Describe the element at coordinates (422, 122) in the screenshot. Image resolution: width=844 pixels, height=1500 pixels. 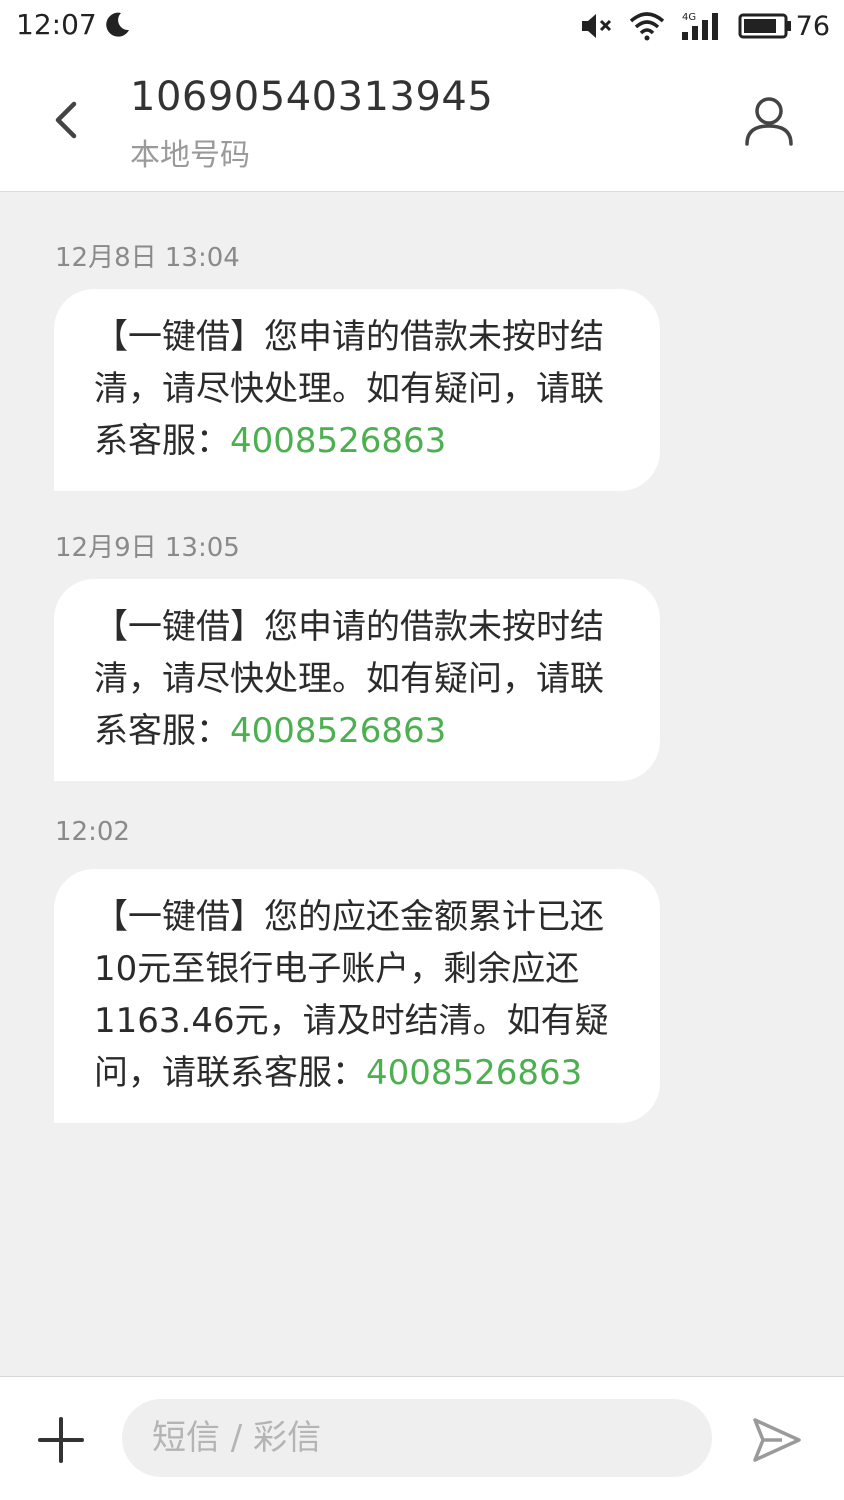
I see `conversation-header: 10690540313945 本地号码` at that location.